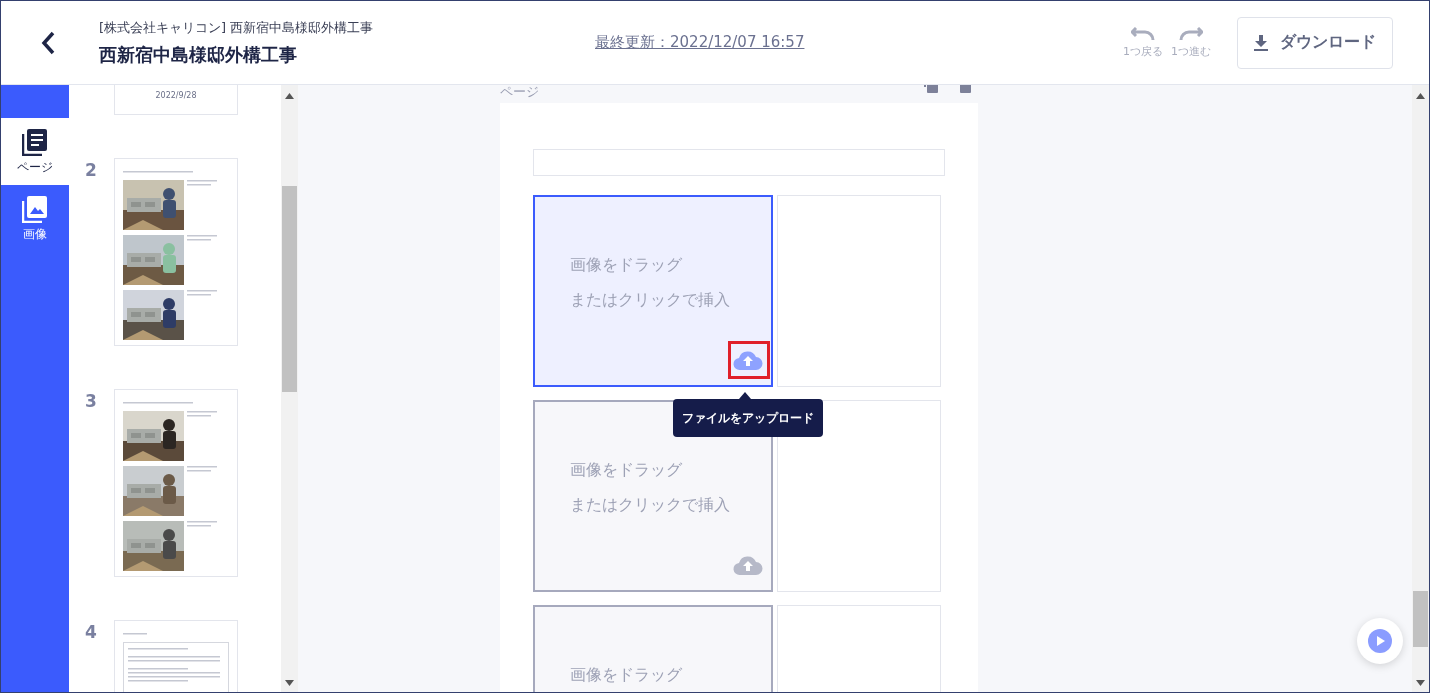 This screenshot has height=693, width=1430. I want to click on book-icon, so click(35, 141).